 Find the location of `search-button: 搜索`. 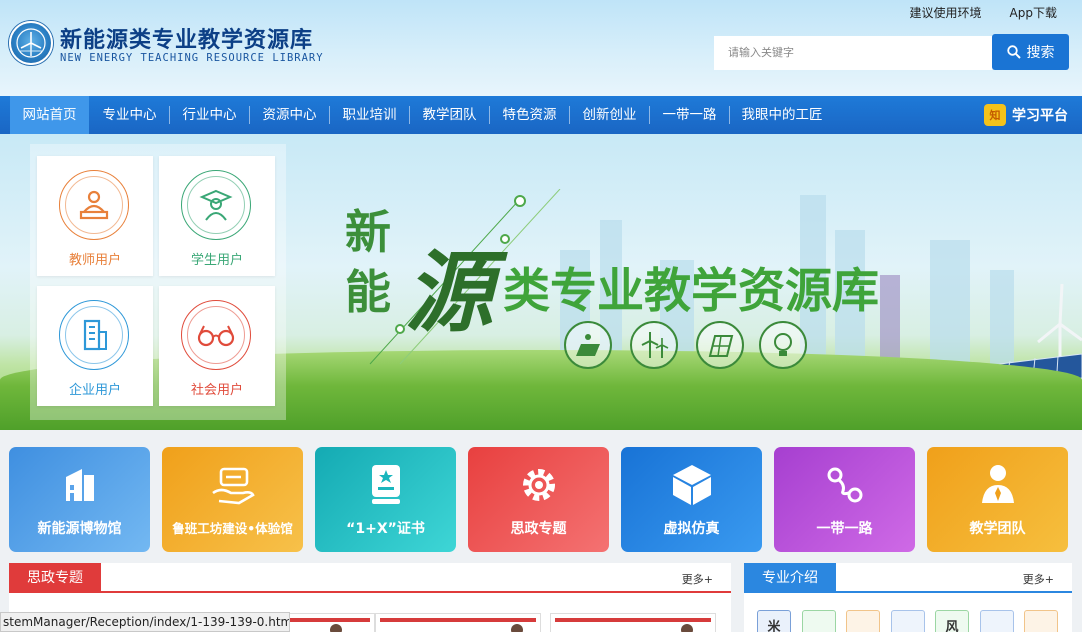

search-button: 搜索 is located at coordinates (1030, 52).